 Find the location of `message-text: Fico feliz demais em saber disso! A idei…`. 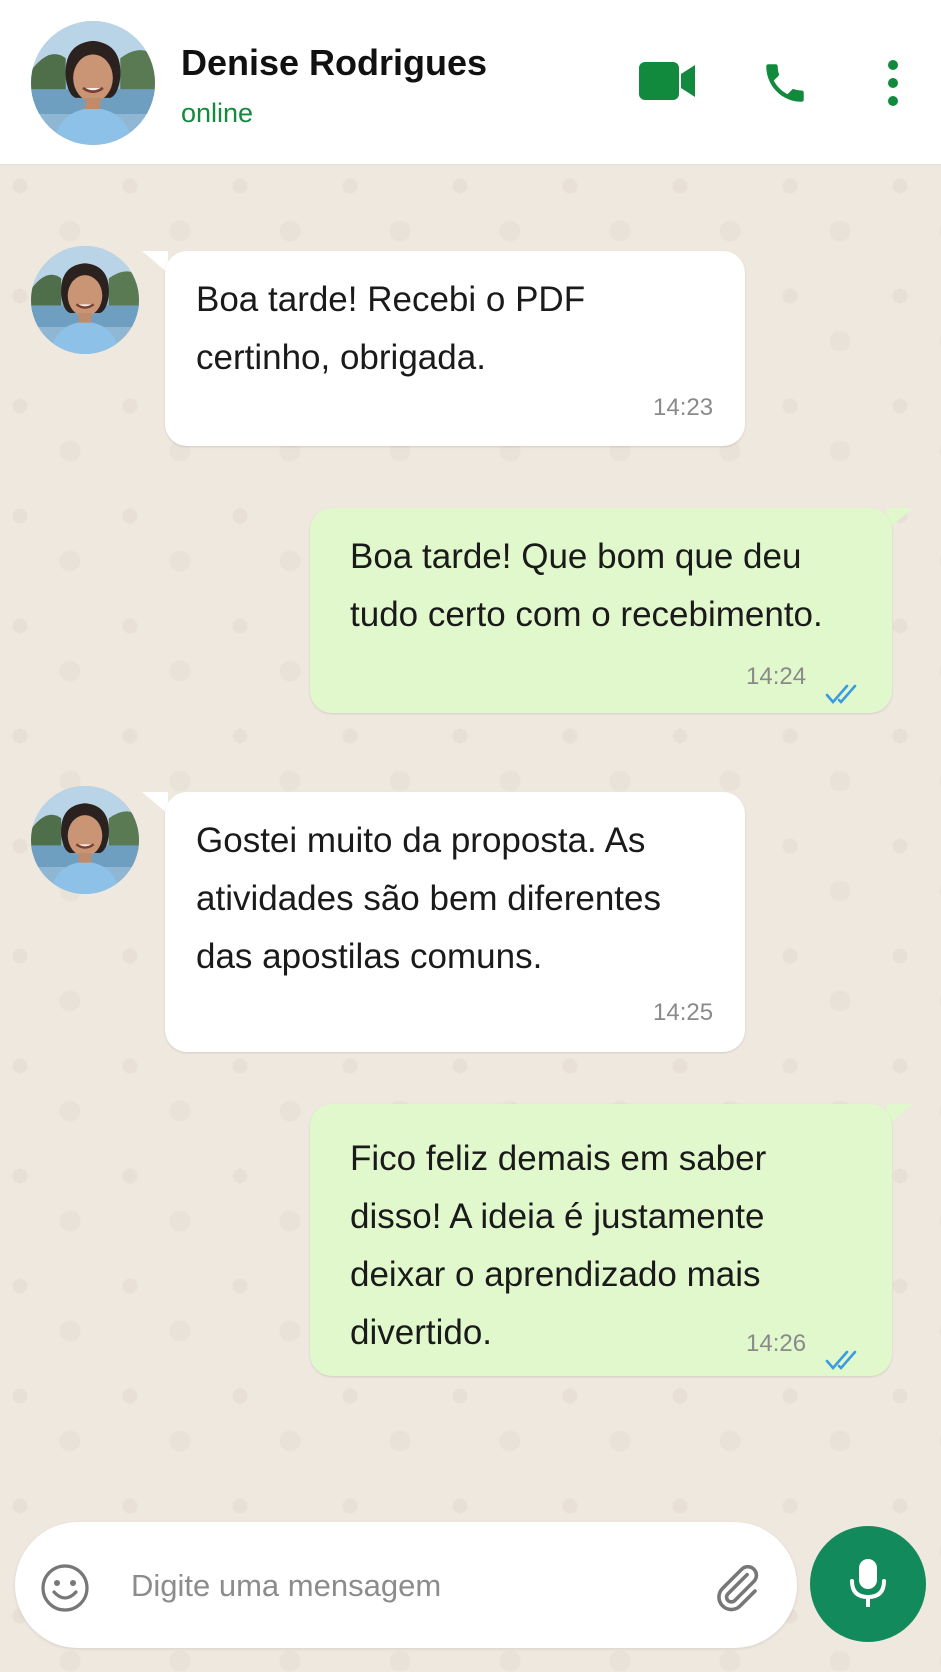

message-text: Fico feliz demais em saber disso! A idei… is located at coordinates (558, 1245).